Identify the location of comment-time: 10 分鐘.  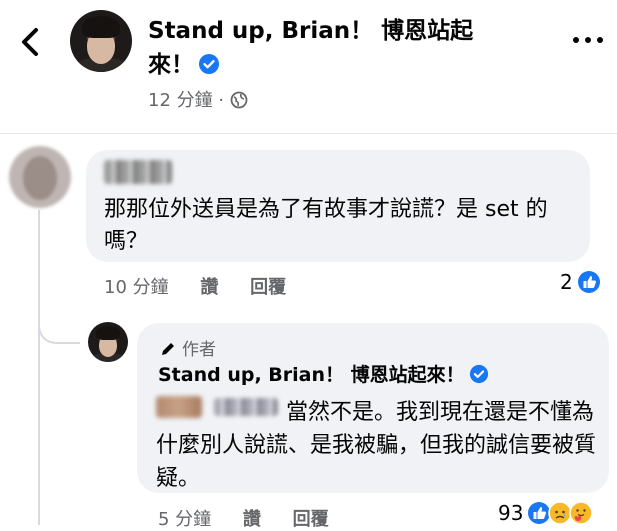
(136, 287).